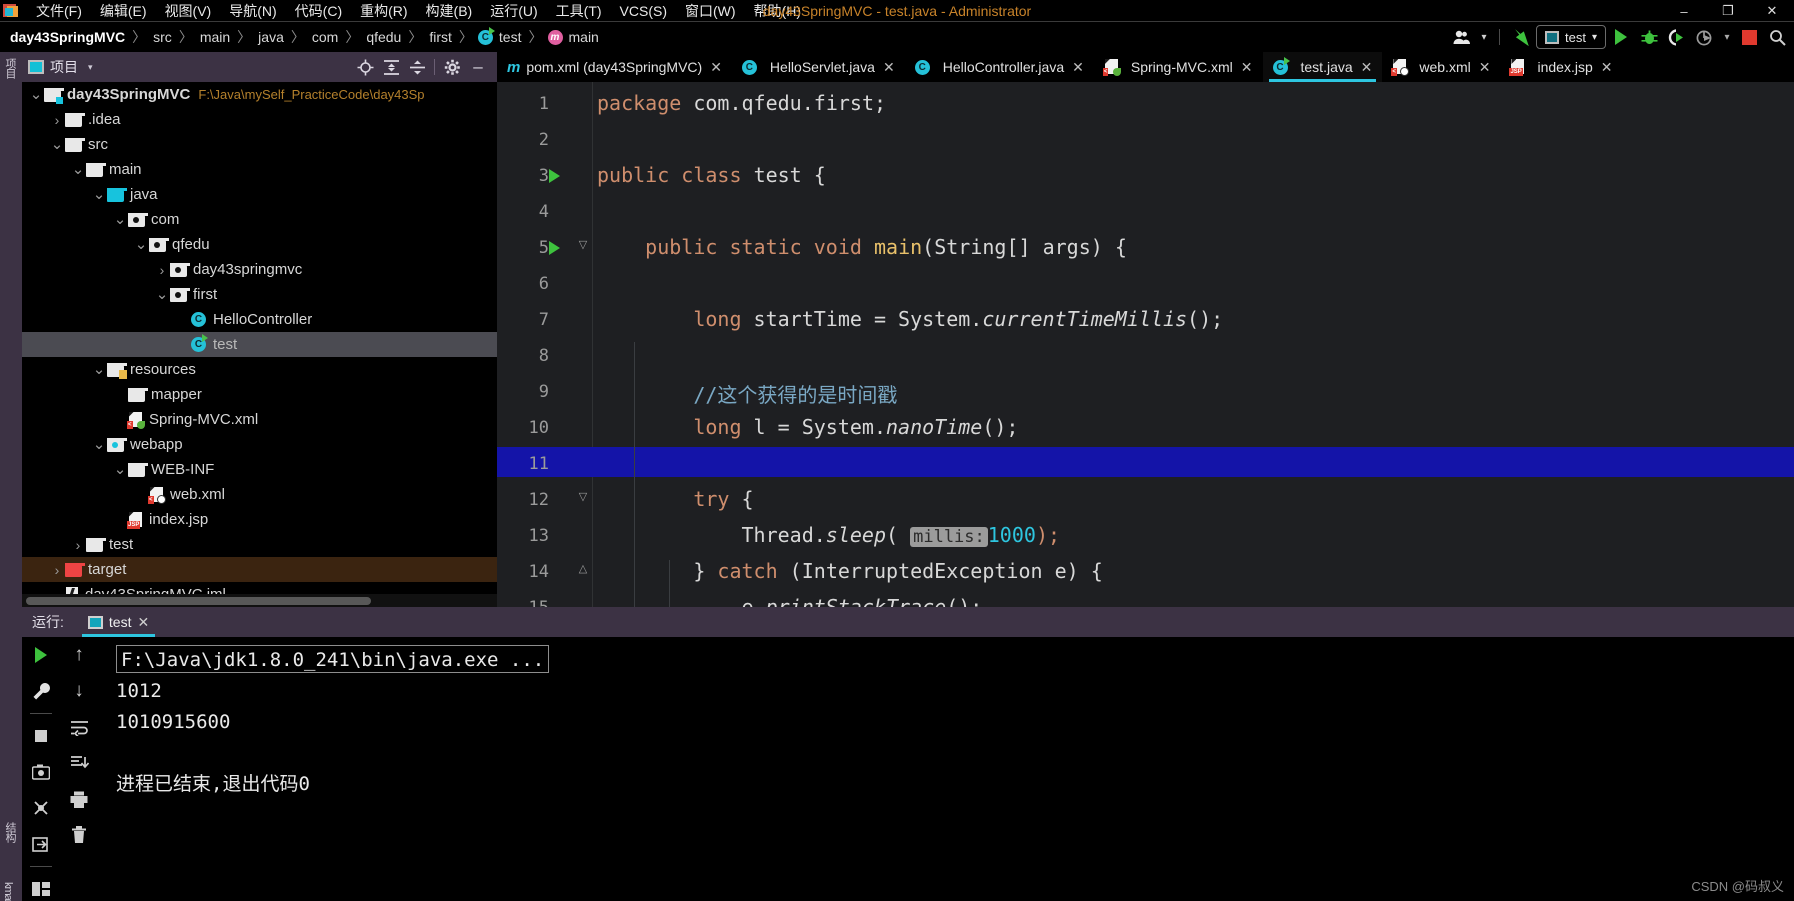 The image size is (1794, 901). I want to click on soft-wrap-icon, so click(79, 727).